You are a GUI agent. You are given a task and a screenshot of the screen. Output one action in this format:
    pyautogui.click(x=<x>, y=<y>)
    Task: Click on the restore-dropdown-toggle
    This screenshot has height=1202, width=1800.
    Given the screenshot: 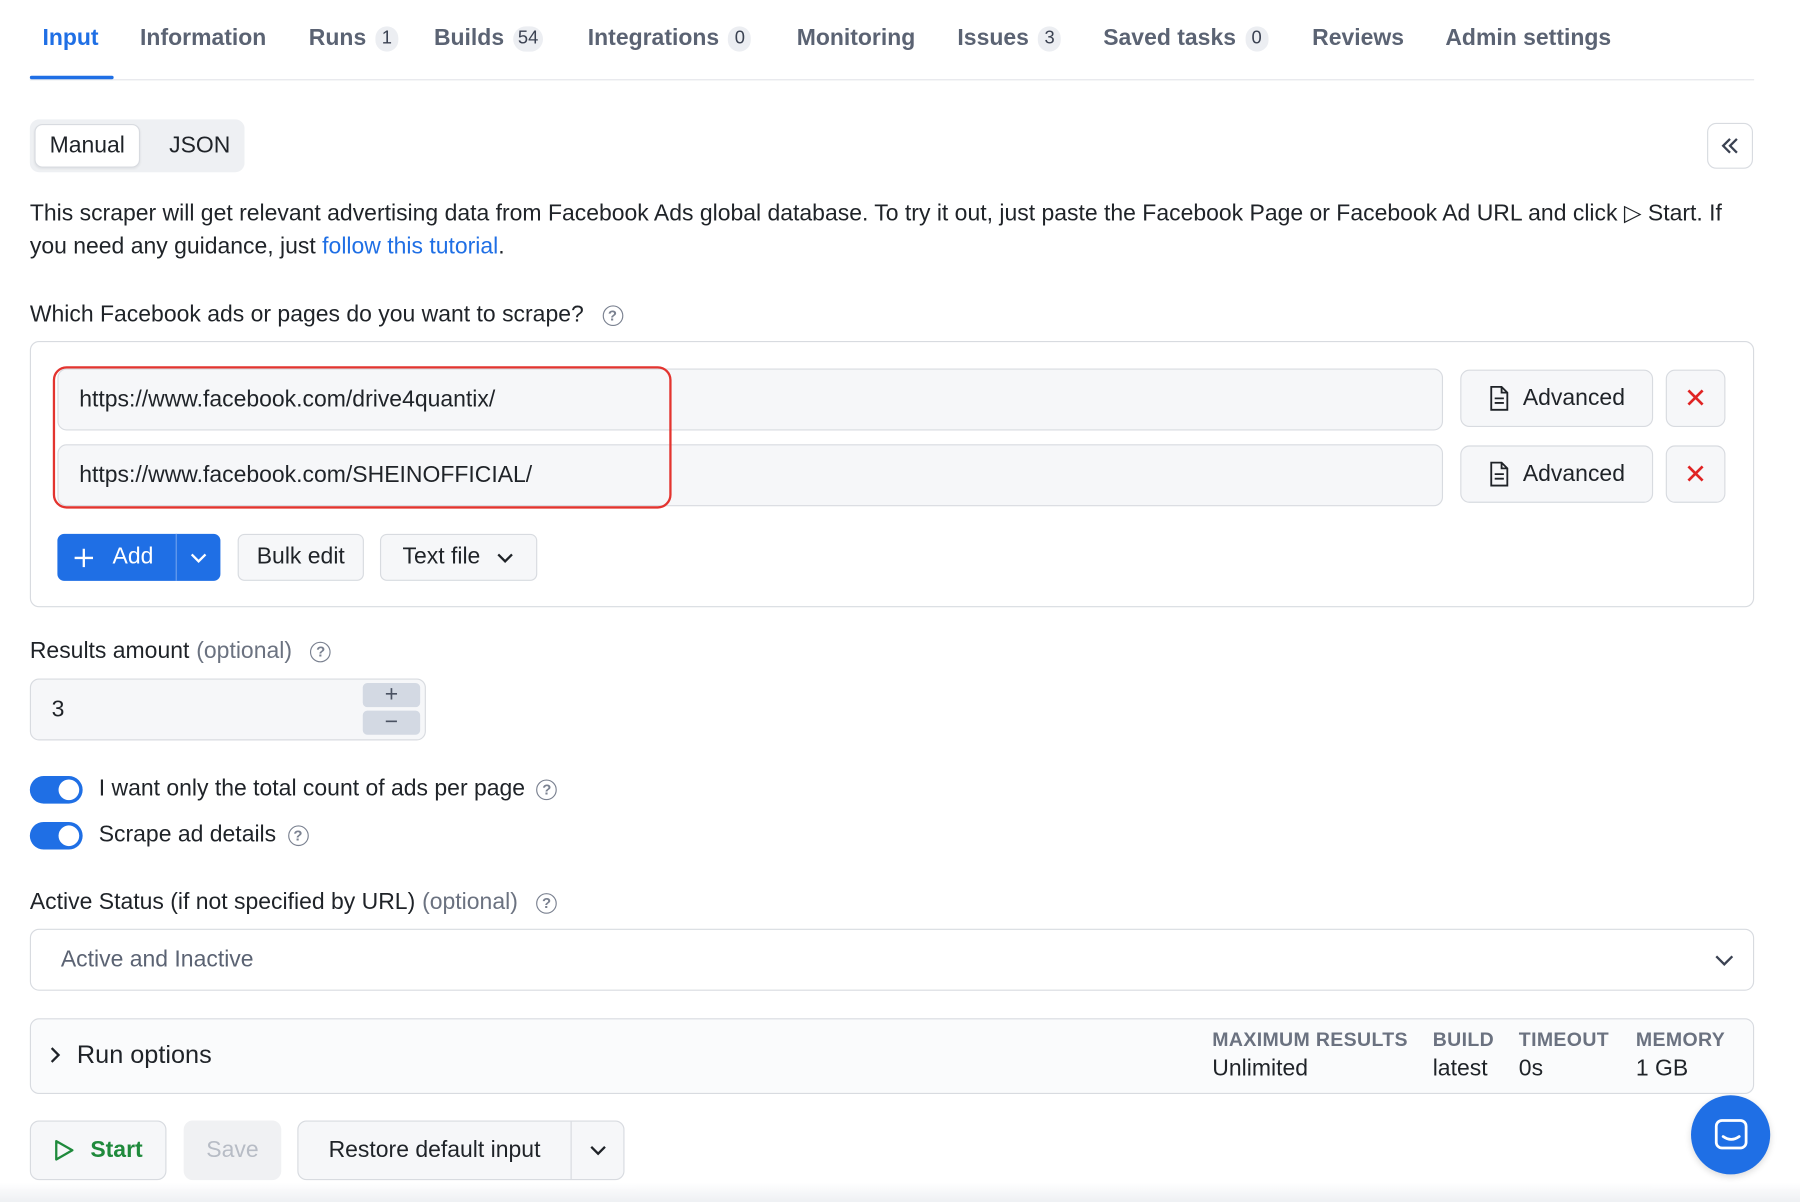 What is the action you would take?
    pyautogui.click(x=598, y=1150)
    